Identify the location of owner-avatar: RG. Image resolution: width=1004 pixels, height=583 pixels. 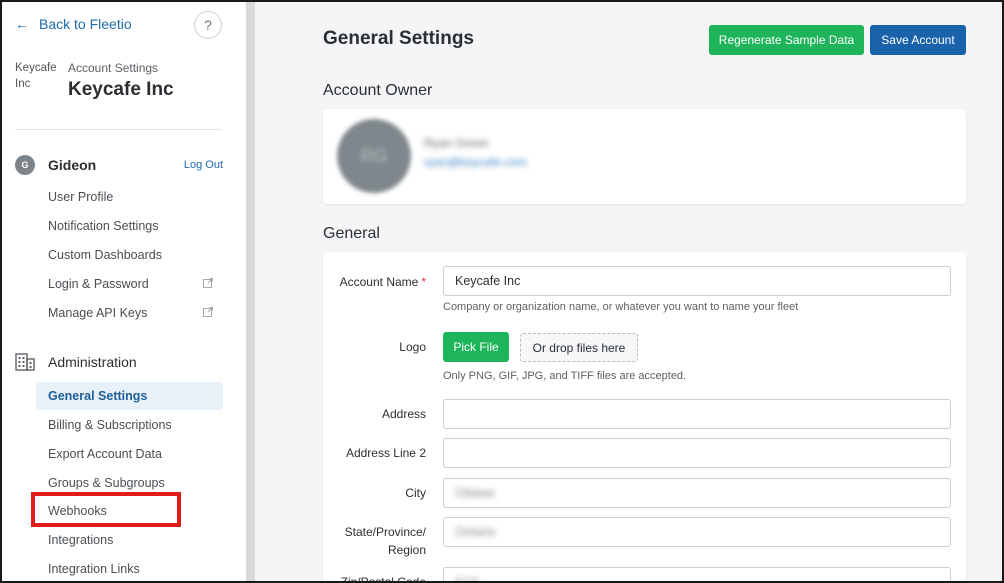
(374, 156).